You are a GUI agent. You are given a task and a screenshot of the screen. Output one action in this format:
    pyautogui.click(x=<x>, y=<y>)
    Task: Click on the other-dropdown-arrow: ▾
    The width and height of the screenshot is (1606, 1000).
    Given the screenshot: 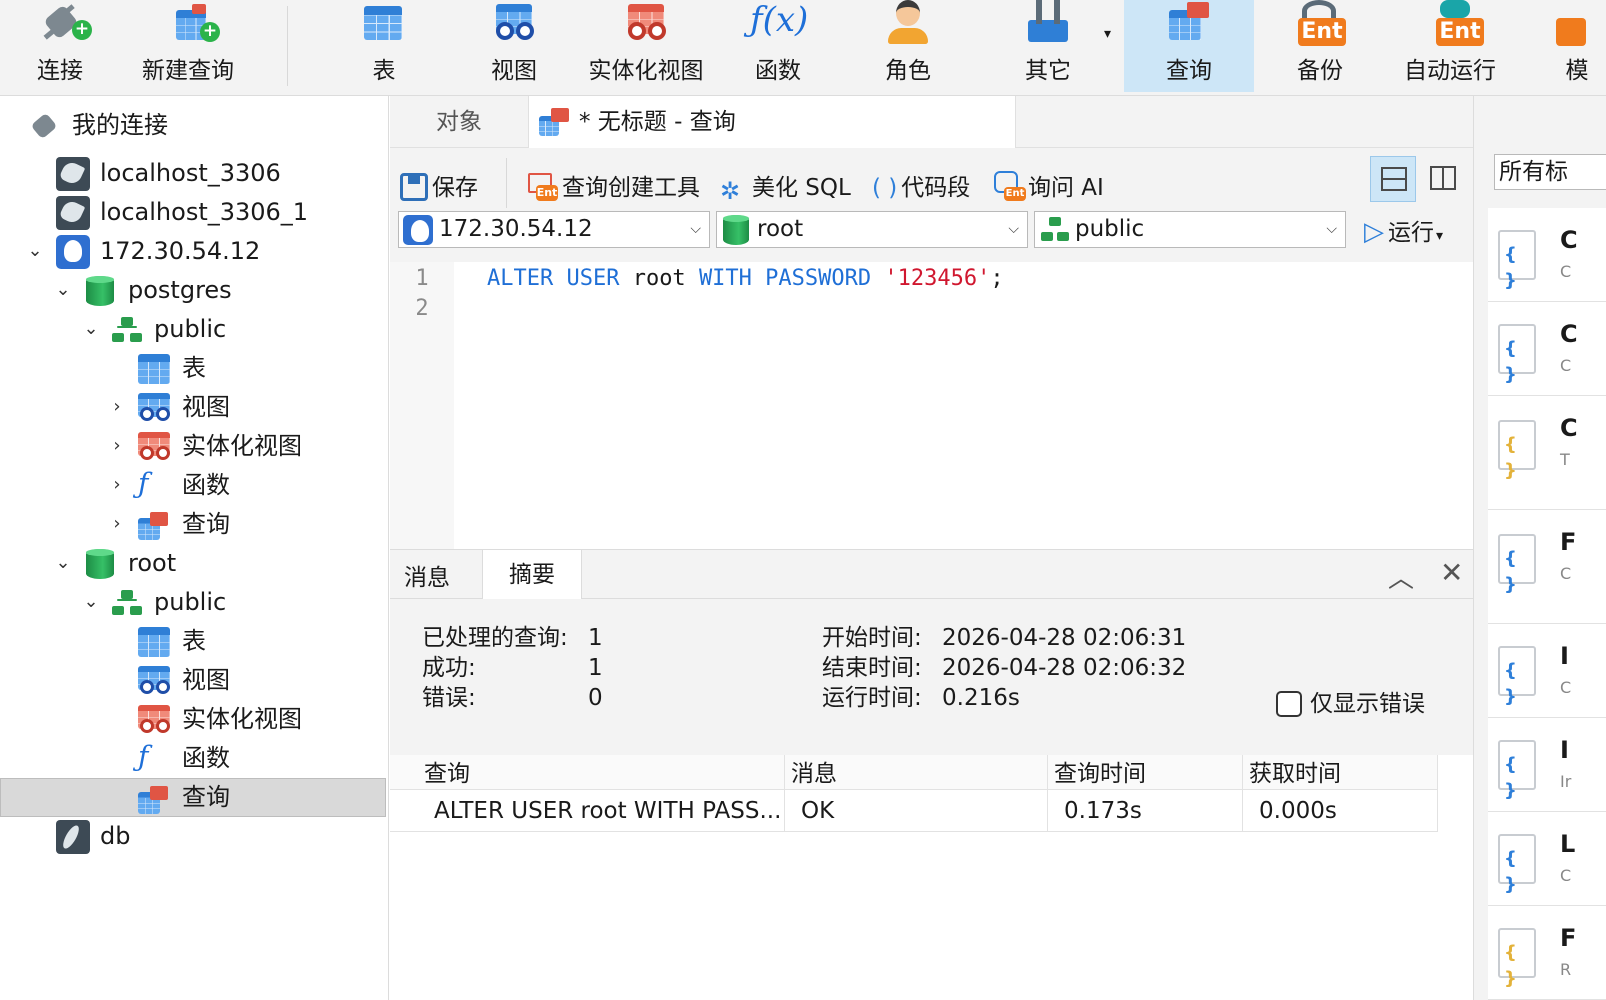 What is the action you would take?
    pyautogui.click(x=1107, y=34)
    